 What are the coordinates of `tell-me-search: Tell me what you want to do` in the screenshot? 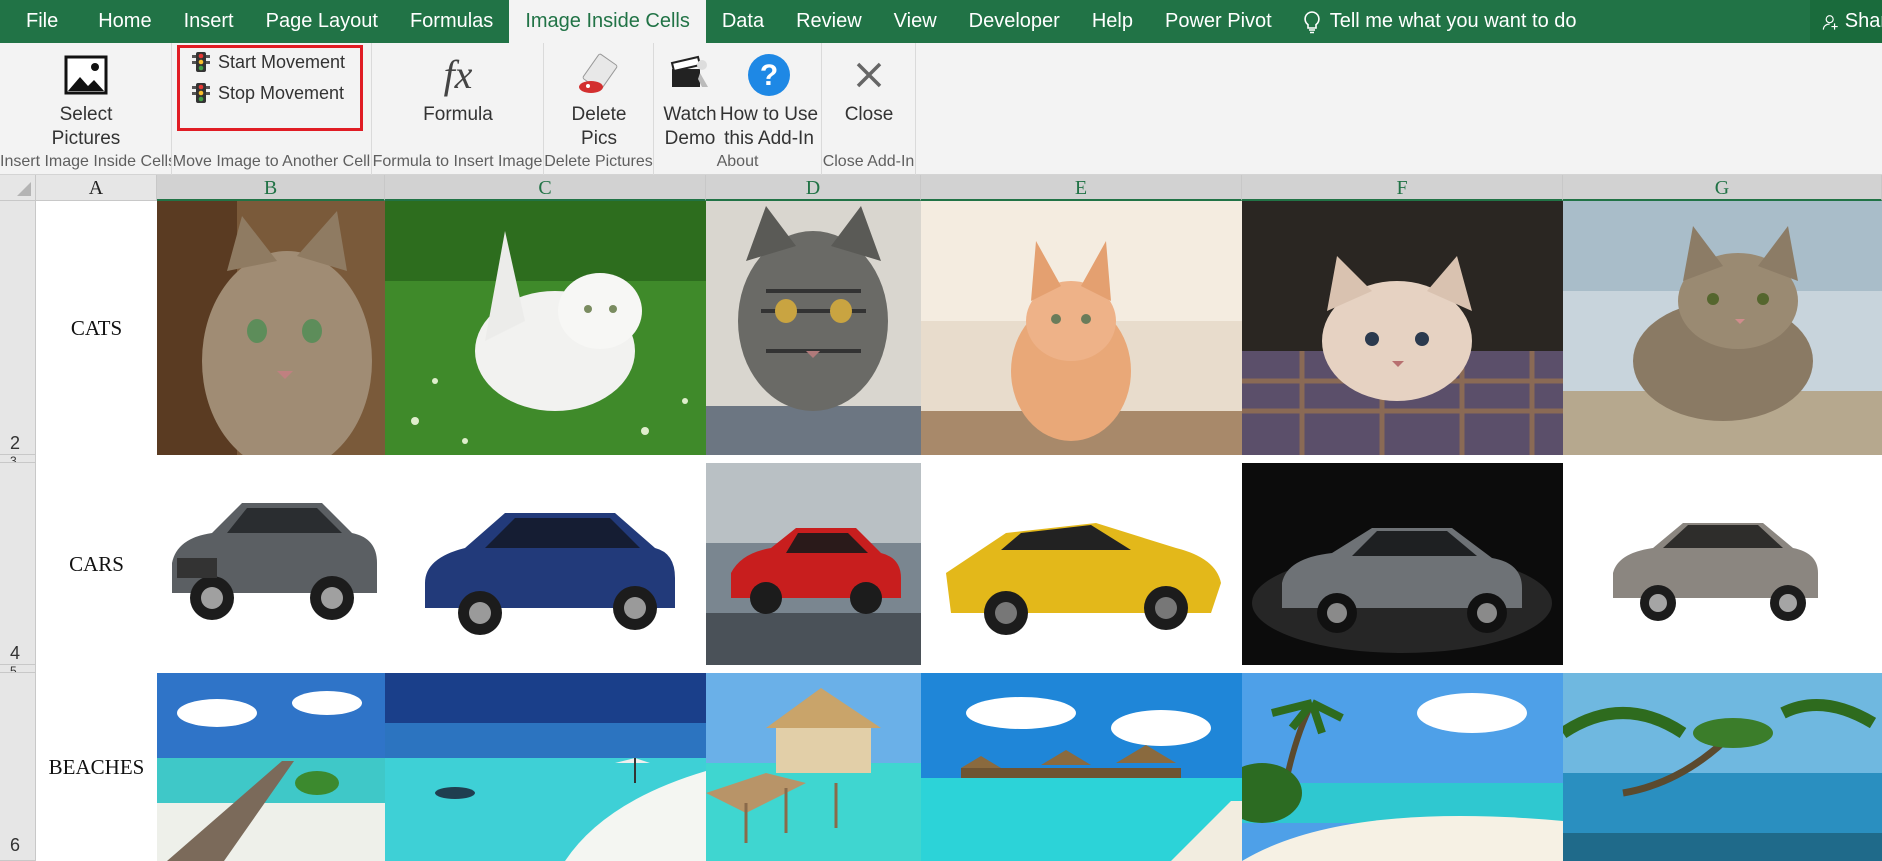 It's located at (1439, 22).